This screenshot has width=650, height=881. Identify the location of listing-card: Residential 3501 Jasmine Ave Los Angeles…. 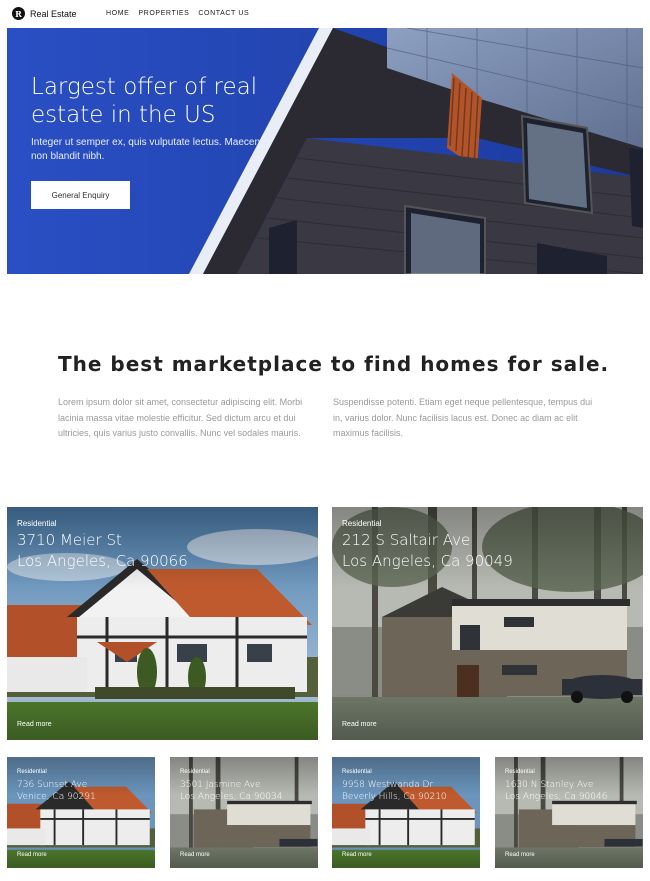
(244, 812).